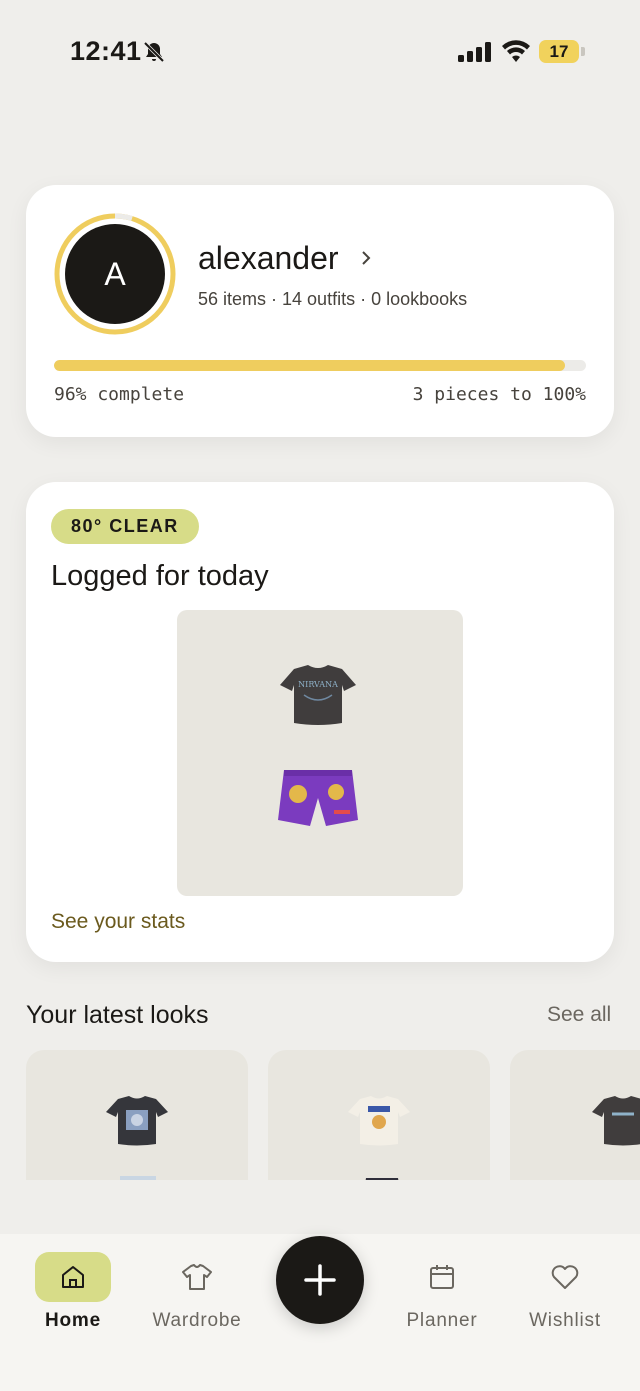  What do you see at coordinates (106, 51) in the screenshot?
I see `status-time: 12:41` at bounding box center [106, 51].